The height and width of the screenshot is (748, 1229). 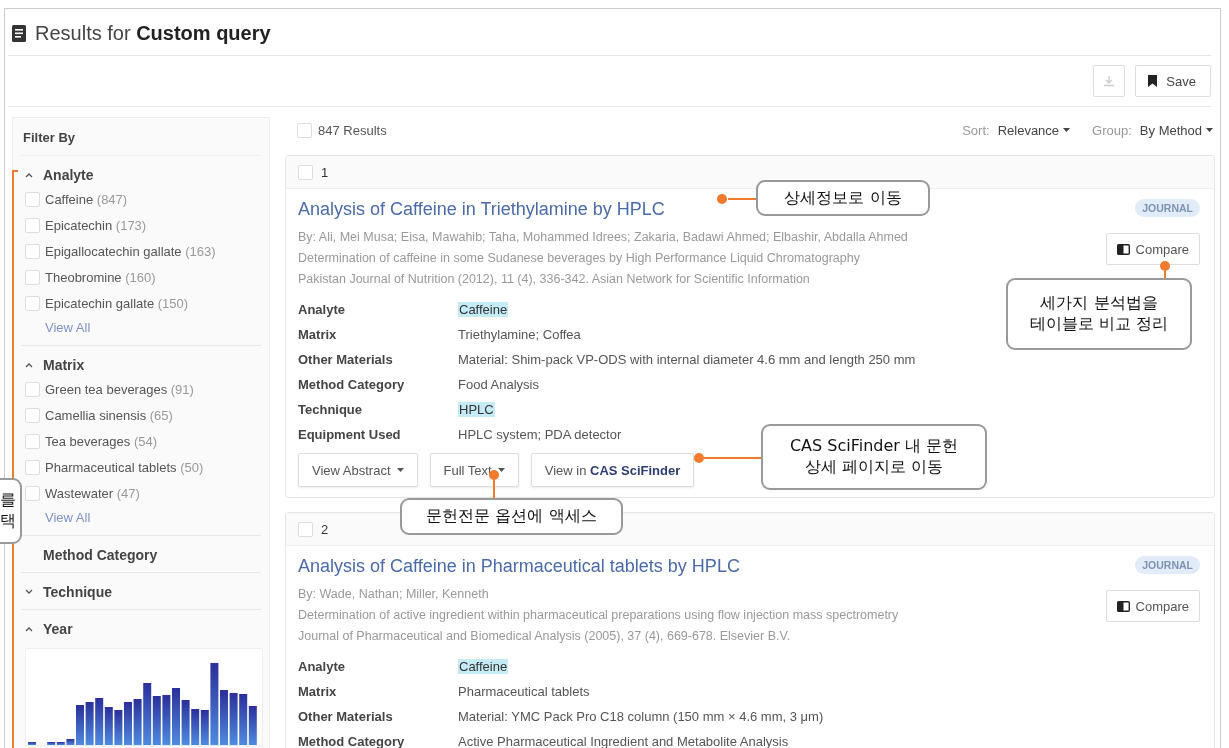 What do you see at coordinates (687, 359) in the screenshot?
I see `field-value: Material: Shim-pack VP-ODS with internal diameter 4.6 mm and length 250 mm` at bounding box center [687, 359].